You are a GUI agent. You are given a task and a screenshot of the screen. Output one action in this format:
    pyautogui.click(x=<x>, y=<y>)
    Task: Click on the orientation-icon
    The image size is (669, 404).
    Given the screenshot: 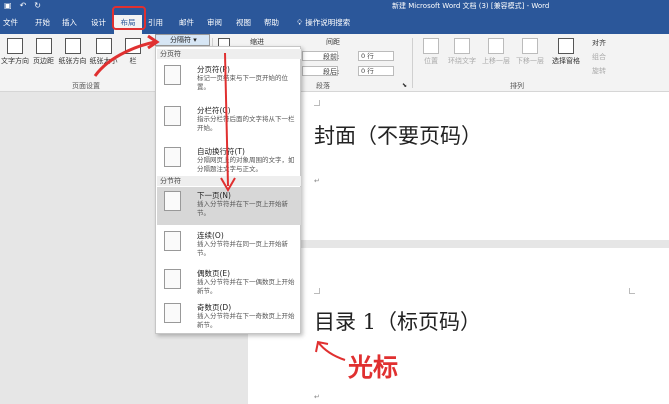 What is the action you would take?
    pyautogui.click(x=72, y=46)
    